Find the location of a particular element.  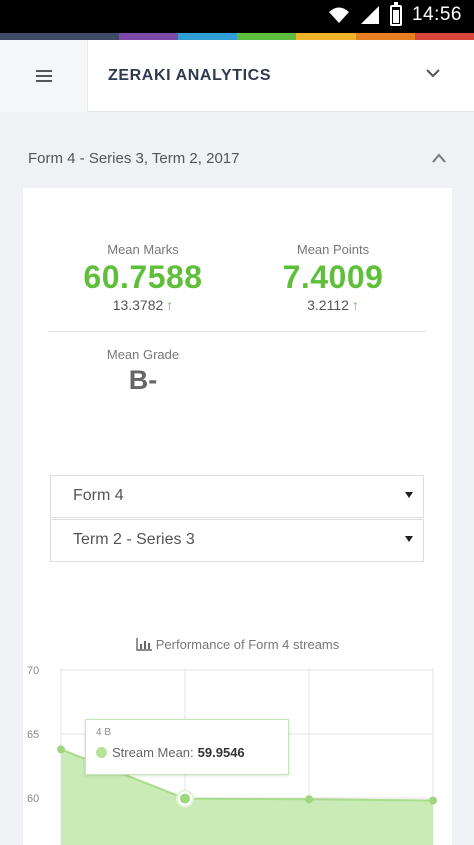

mean-marks-stat: Mean Marks 60.7588 13.3782 ↑ is located at coordinates (143, 277).